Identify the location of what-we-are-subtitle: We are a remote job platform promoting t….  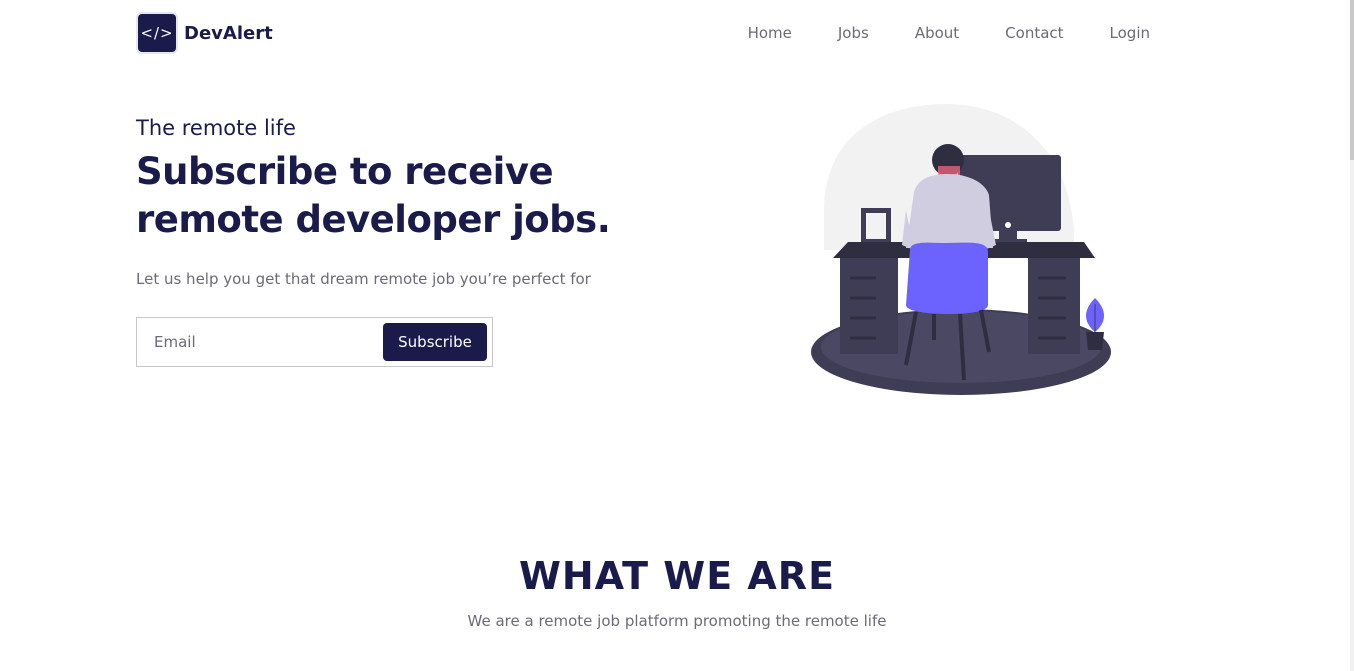
(677, 621).